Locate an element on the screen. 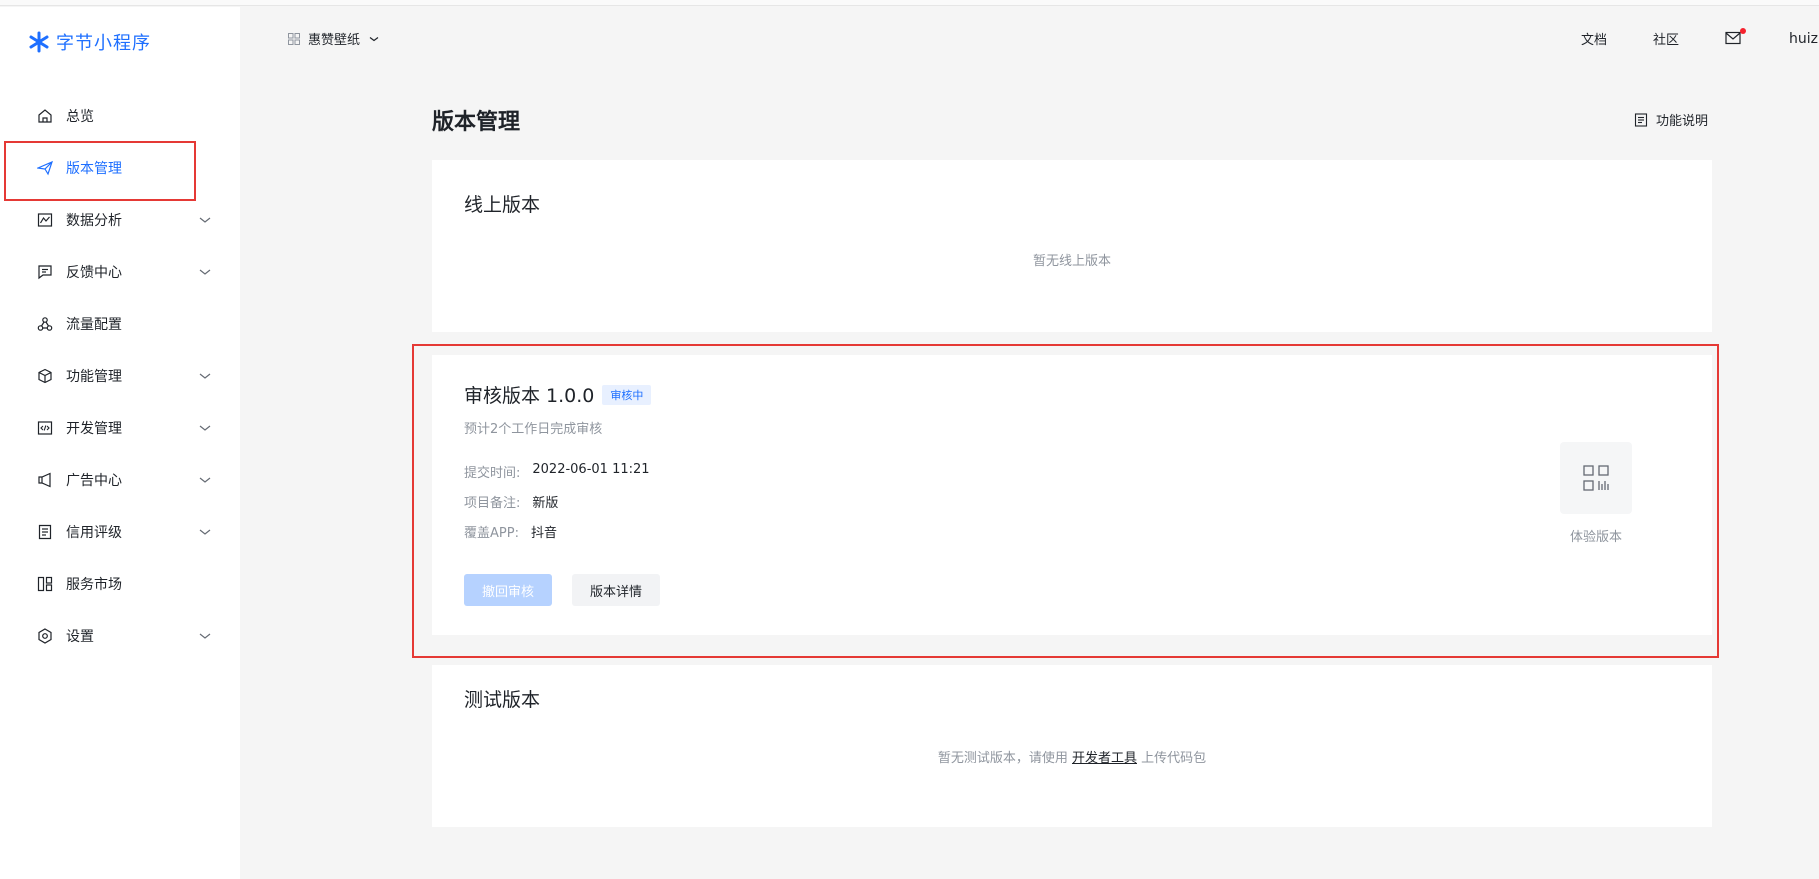  sidebar-item-label: 设置 is located at coordinates (80, 637).